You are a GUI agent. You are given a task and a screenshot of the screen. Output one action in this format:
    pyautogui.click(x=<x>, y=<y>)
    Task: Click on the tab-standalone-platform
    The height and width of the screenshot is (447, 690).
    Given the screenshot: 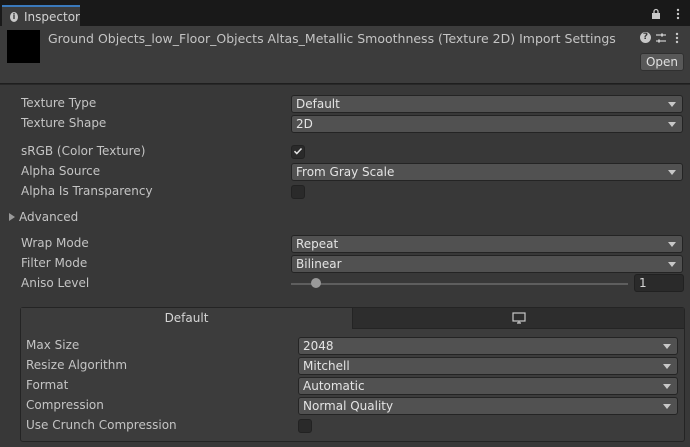 What is the action you would take?
    pyautogui.click(x=518, y=318)
    